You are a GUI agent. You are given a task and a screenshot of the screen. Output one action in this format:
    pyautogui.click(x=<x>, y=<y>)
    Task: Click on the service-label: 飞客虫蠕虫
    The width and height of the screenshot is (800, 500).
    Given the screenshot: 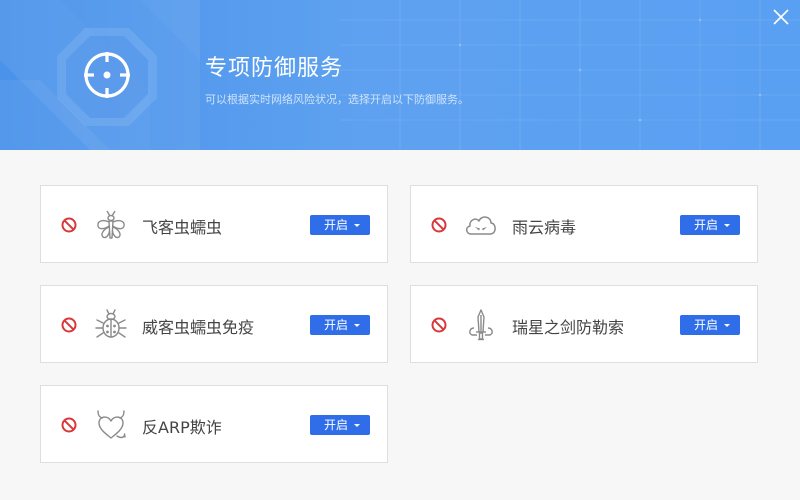 What is the action you would take?
    pyautogui.click(x=182, y=227)
    